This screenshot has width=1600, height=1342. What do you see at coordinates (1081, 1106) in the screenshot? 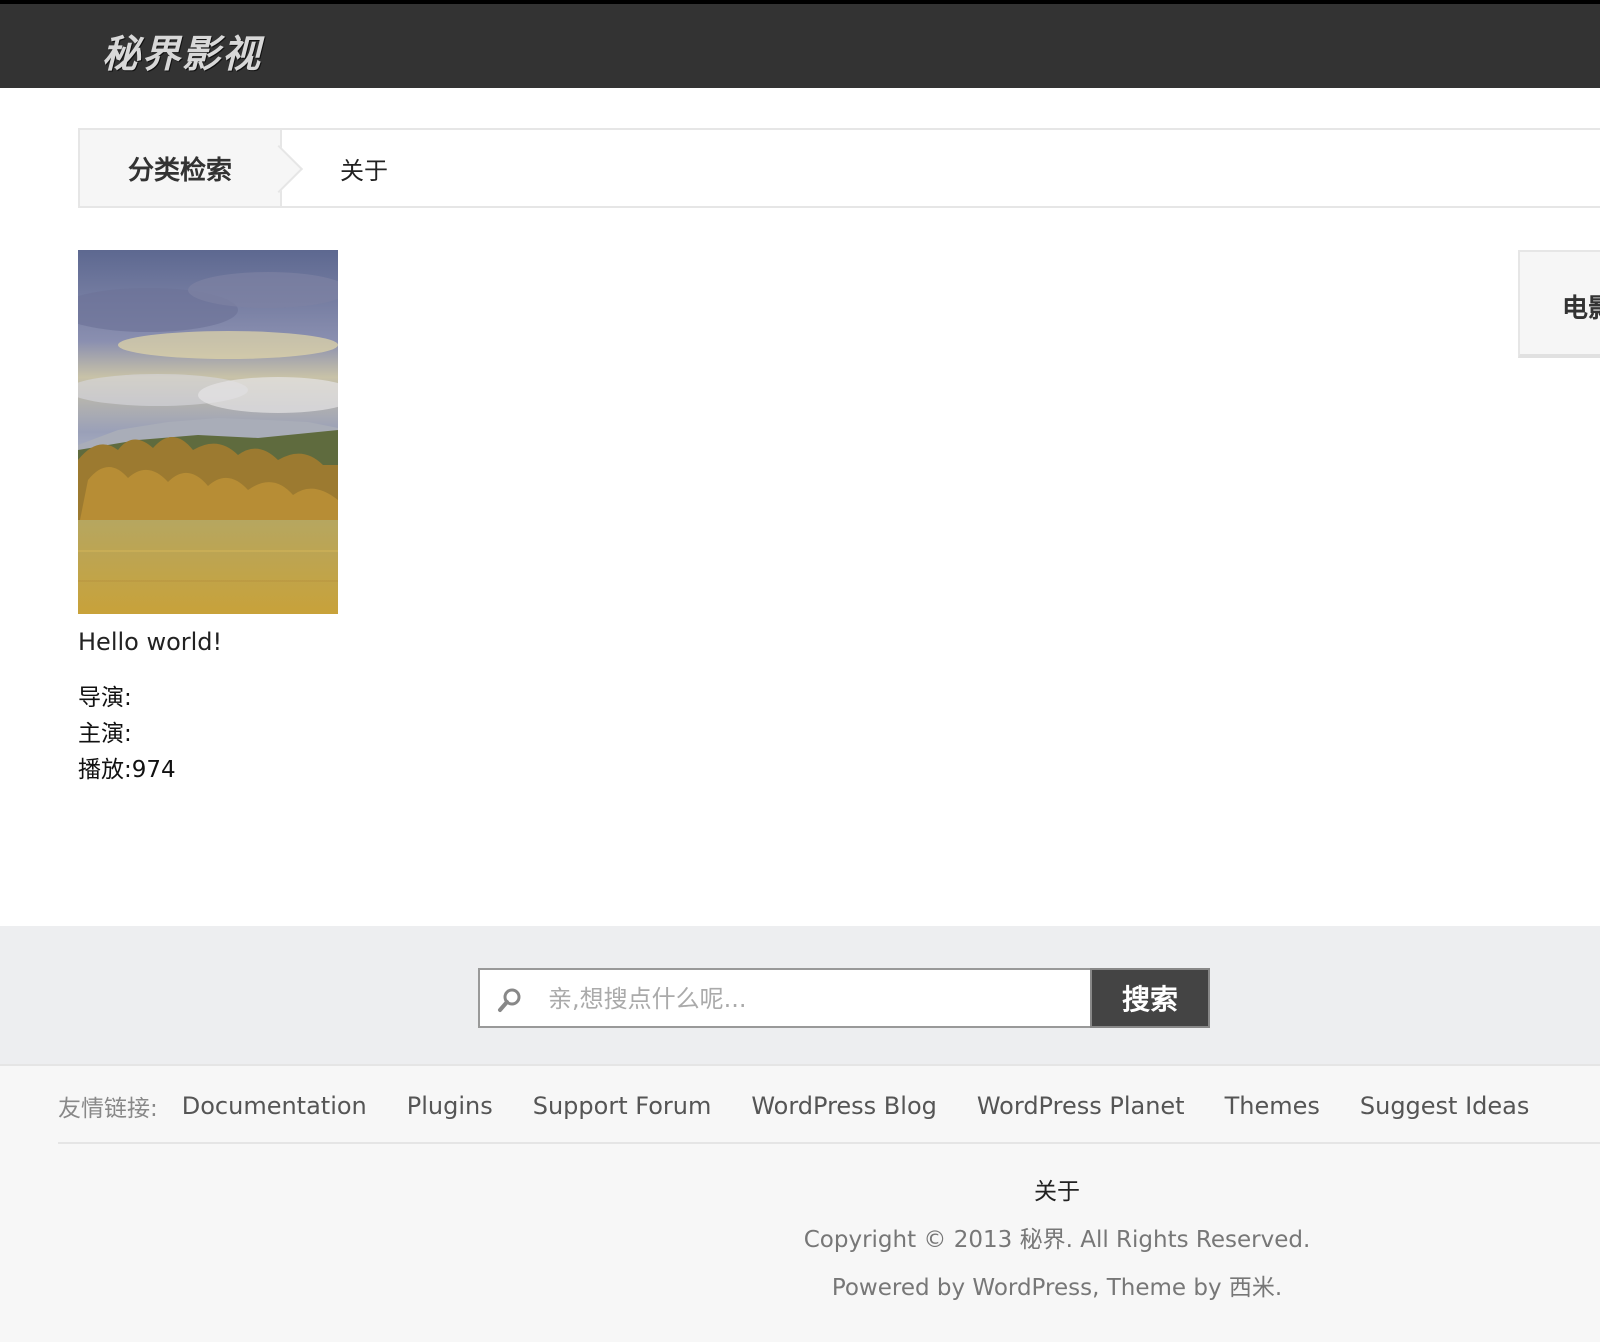
I see `friend-link-wordpress-planet: WordPress Planet` at bounding box center [1081, 1106].